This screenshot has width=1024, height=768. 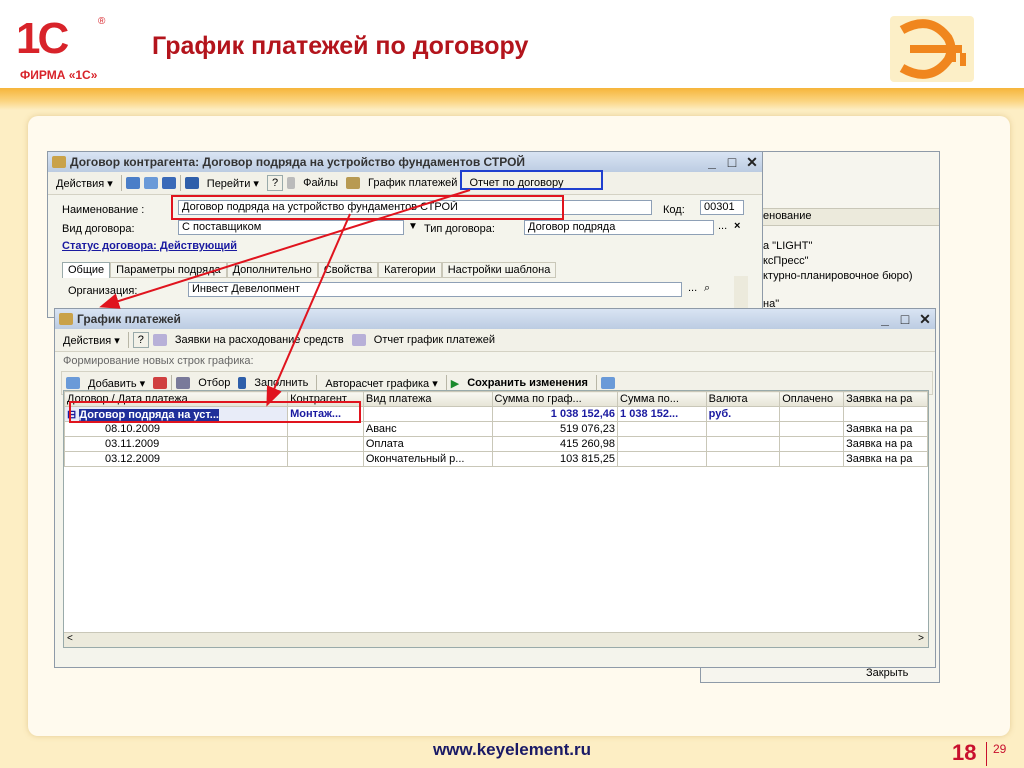 What do you see at coordinates (512, 749) in the screenshot?
I see `footer-url: www.keyelement.ru` at bounding box center [512, 749].